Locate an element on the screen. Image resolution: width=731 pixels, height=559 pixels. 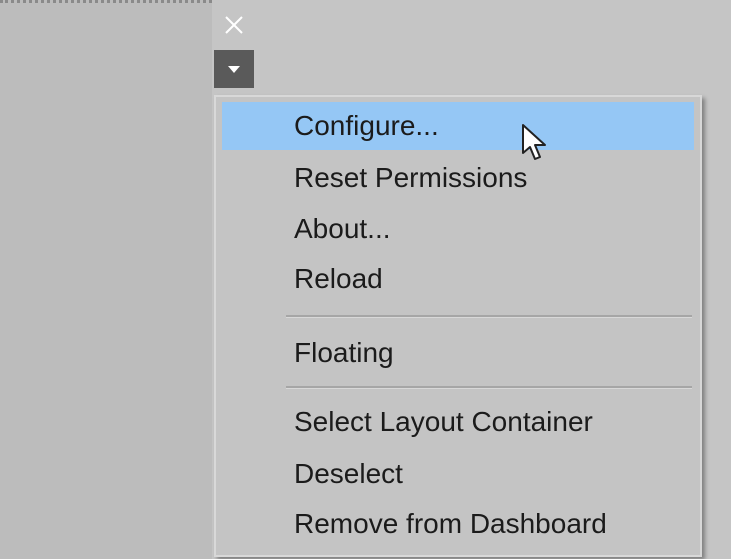
menu-item-deselect: Deselect is located at coordinates (458, 474).